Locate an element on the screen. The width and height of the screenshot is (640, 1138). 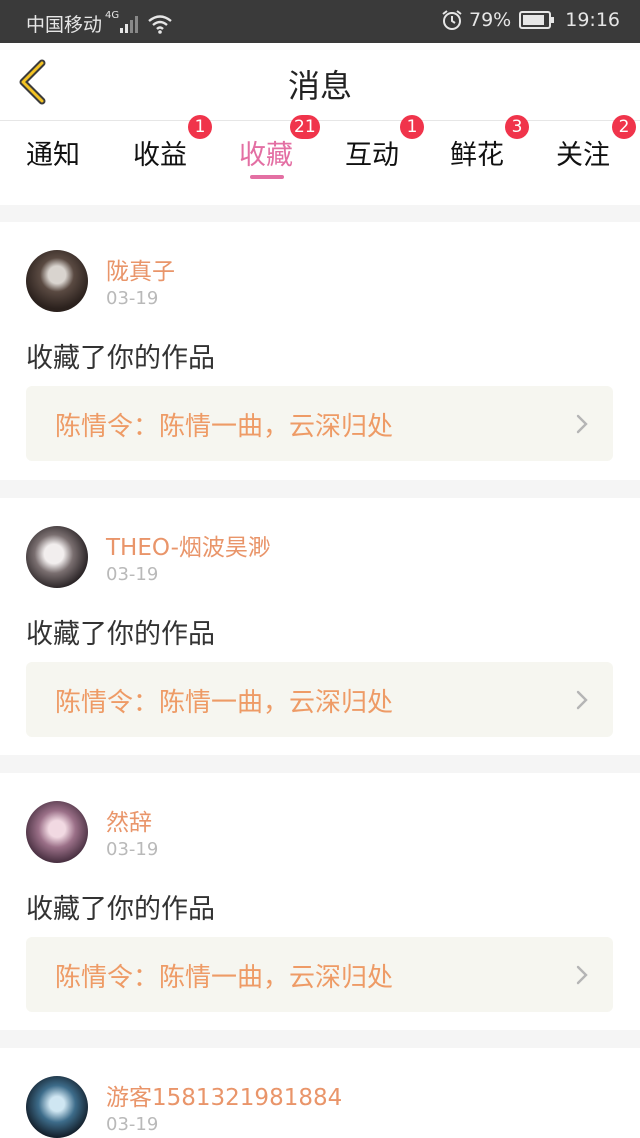
tab-flowers: 鲜花 is located at coordinates (477, 152).